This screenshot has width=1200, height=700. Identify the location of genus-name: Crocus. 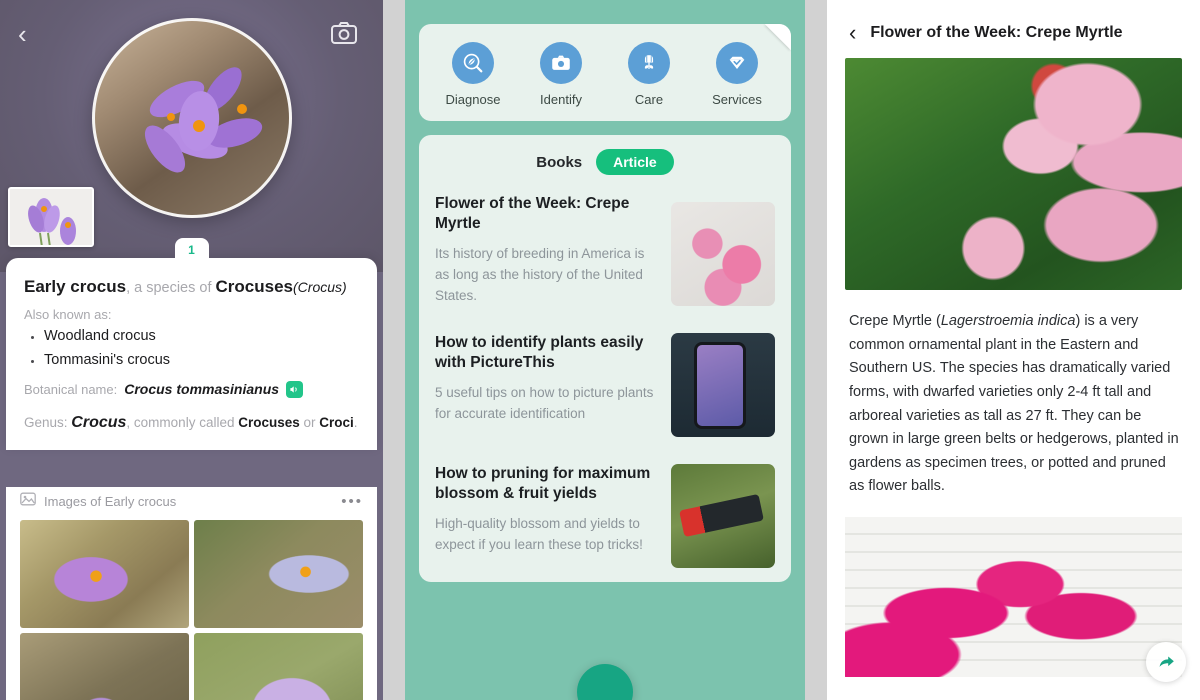
(99, 422).